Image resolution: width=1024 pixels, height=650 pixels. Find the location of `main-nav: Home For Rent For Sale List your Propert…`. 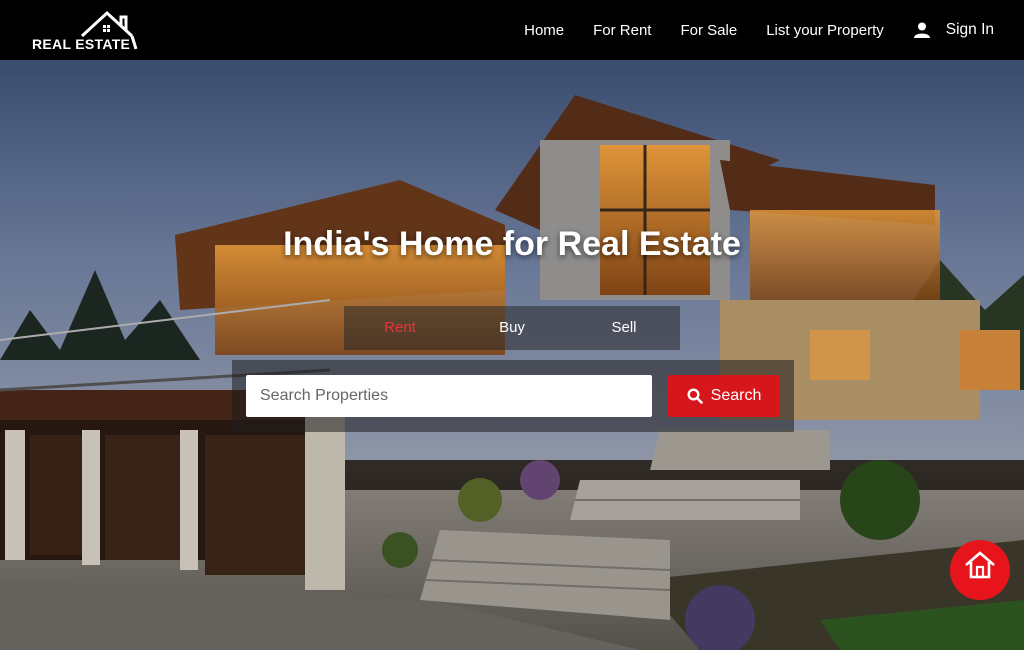

main-nav: Home For Rent For Sale List your Propert… is located at coordinates (744, 30).